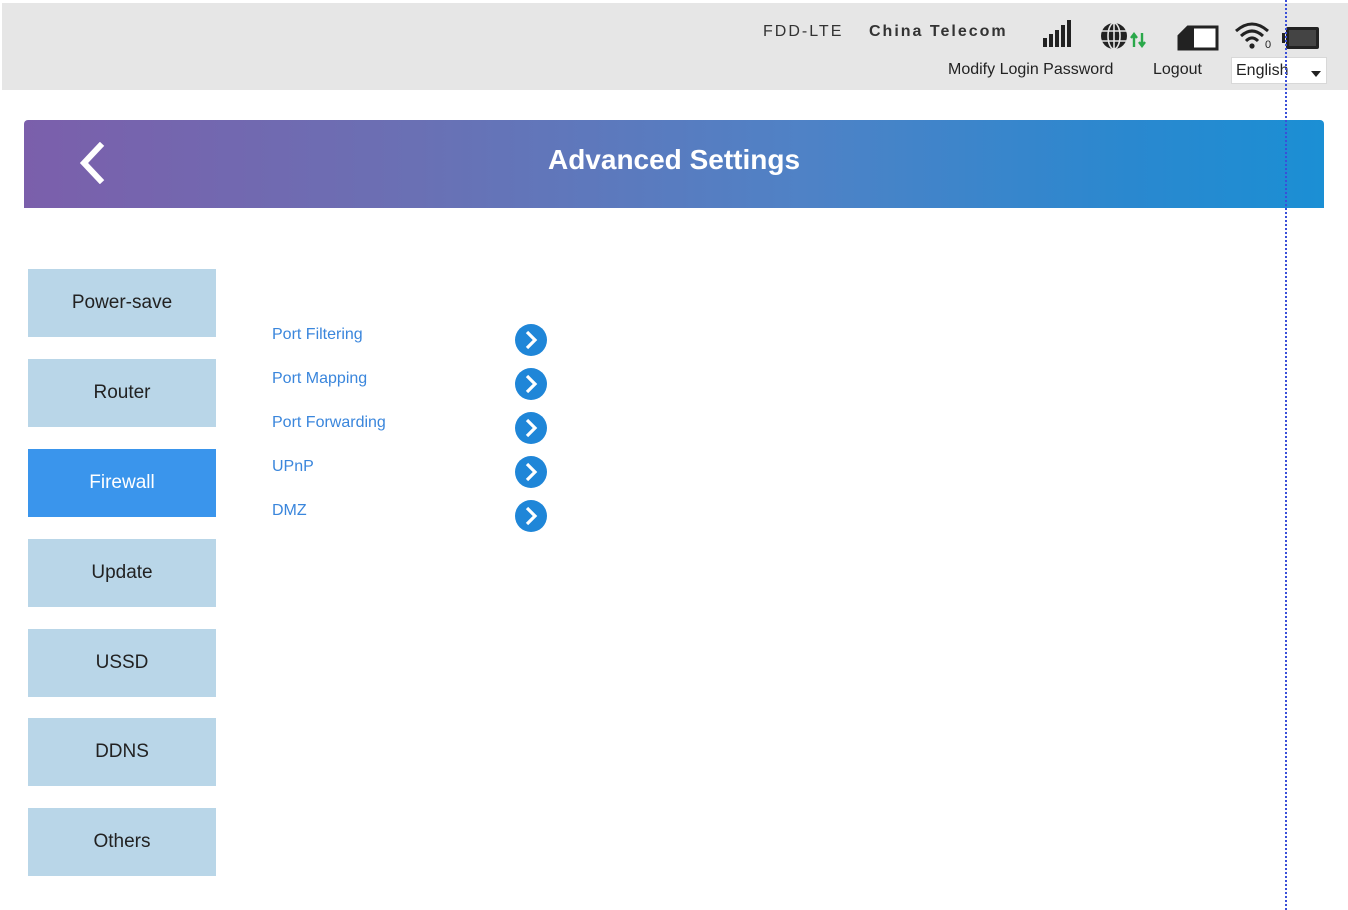  I want to click on link-label: Port Filtering, so click(317, 334).